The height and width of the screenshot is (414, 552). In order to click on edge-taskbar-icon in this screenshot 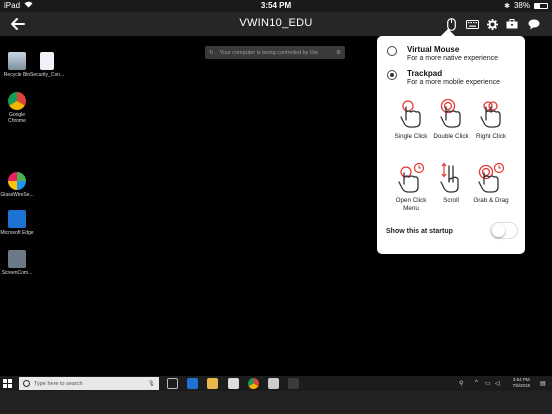, I will do `click(192, 383)`.